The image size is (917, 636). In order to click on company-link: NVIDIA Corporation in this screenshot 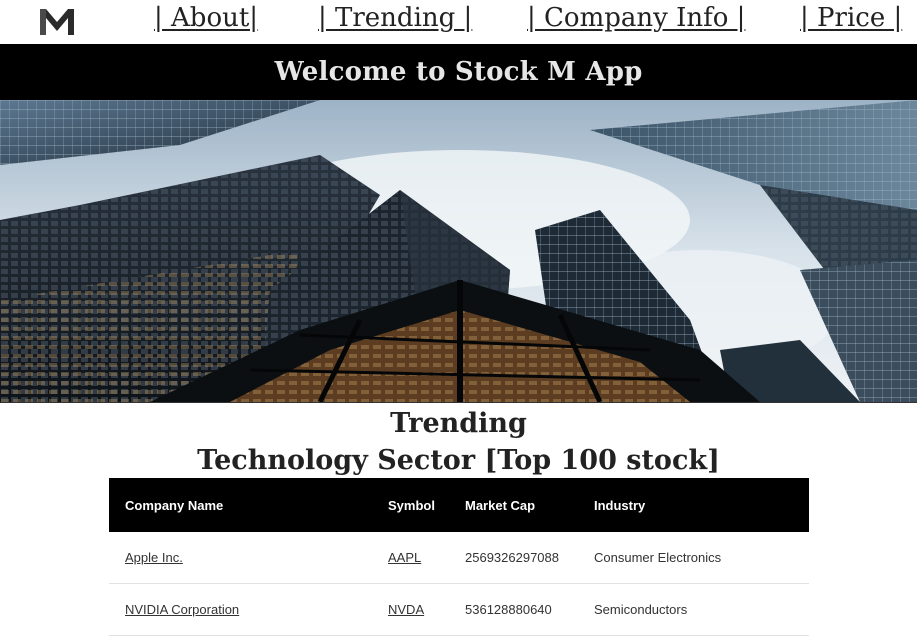, I will do `click(182, 609)`.